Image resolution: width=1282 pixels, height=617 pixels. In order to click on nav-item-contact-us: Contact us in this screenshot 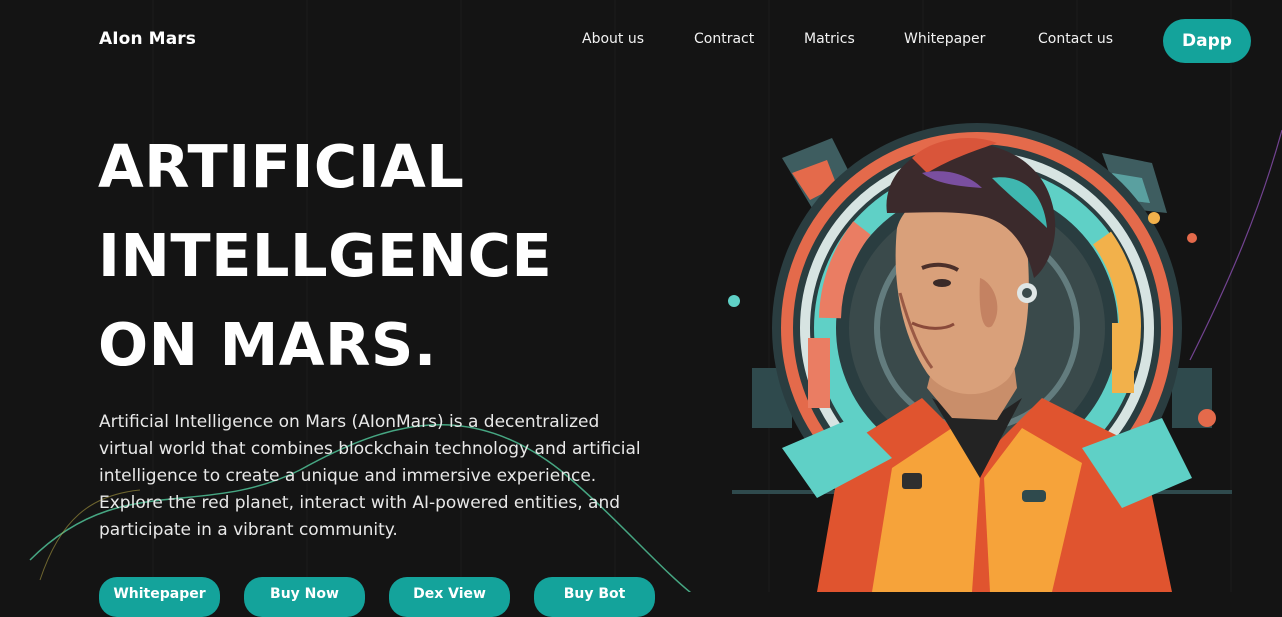, I will do `click(1075, 39)`.